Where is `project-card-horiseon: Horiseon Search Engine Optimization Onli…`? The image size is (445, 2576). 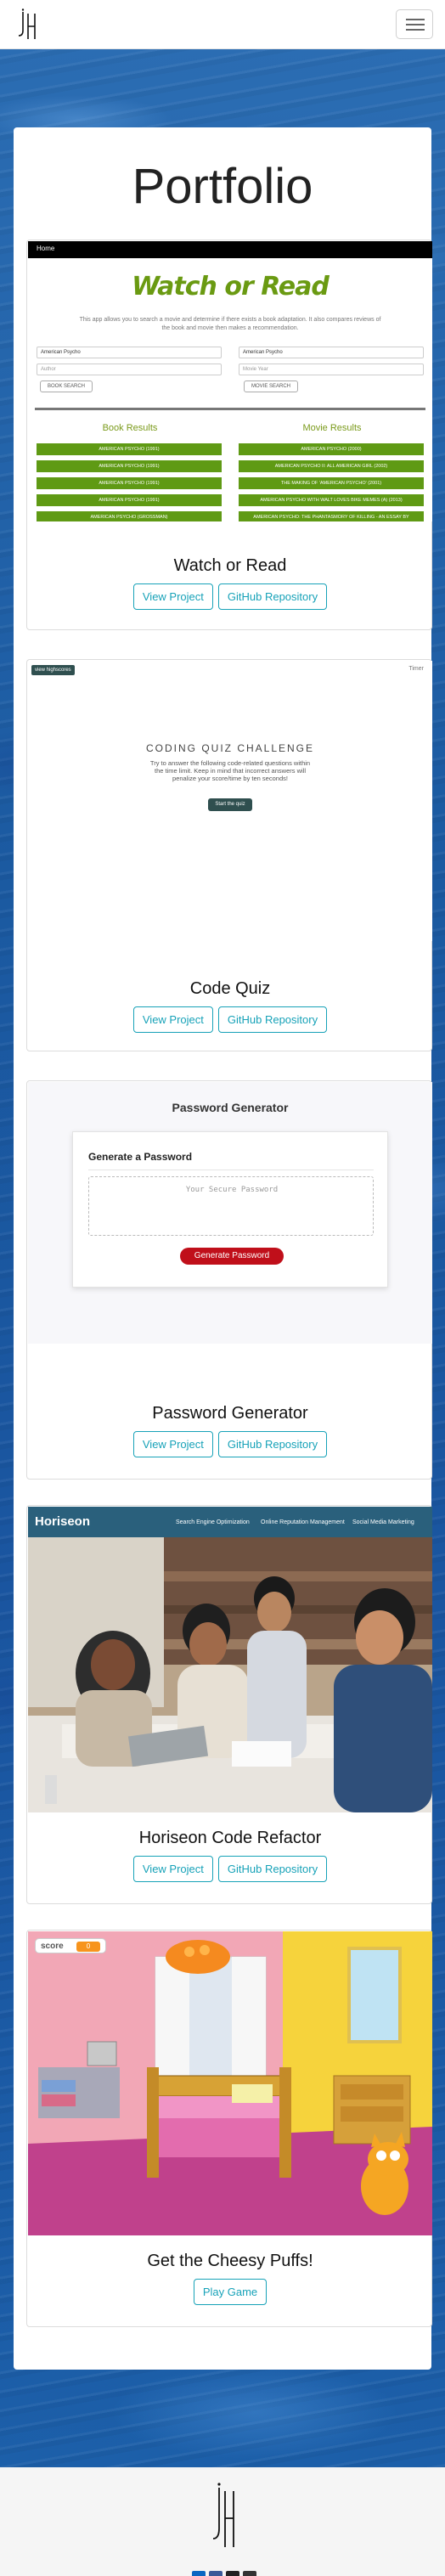
project-card-horiseon: Horiseon Search Engine Optimization Onli… is located at coordinates (229, 1704).